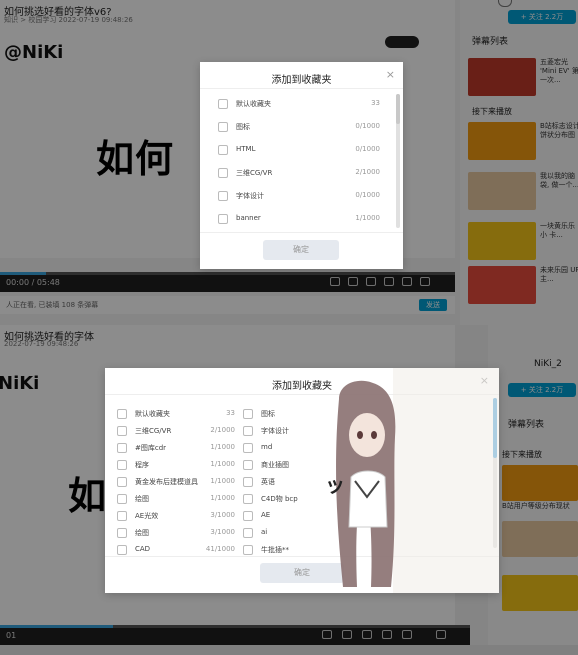 Image resolution: width=578 pixels, height=655 pixels. I want to click on svg-text: チラッ, so click(335, 485).